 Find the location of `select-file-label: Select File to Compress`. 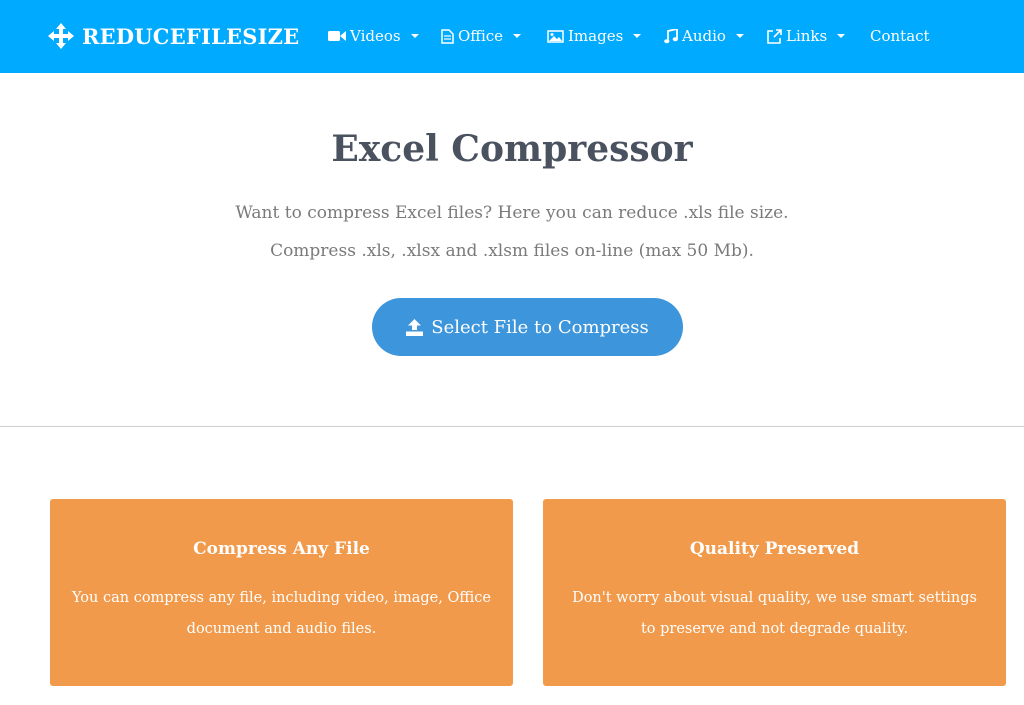

select-file-label: Select File to Compress is located at coordinates (540, 327).